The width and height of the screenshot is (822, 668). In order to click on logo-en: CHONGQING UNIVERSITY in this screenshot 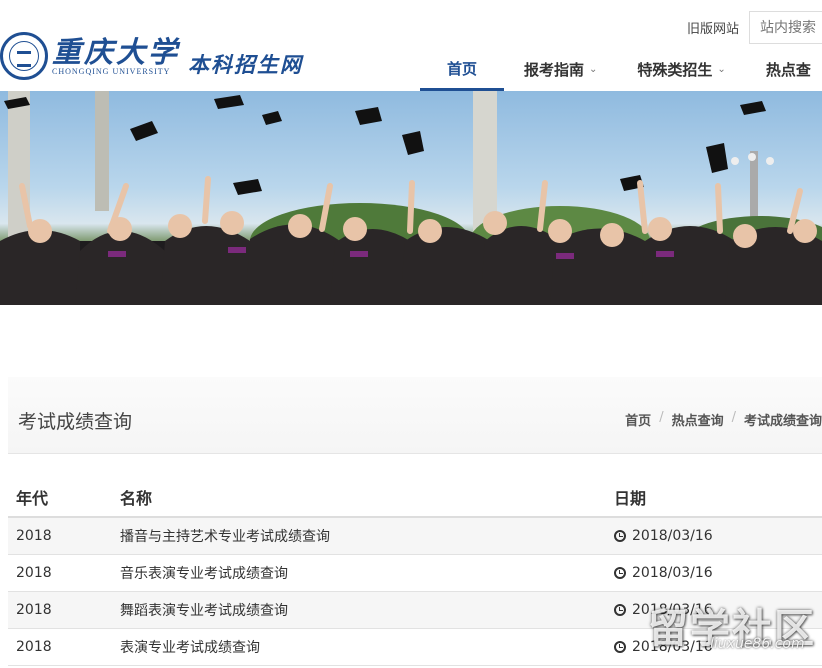, I will do `click(111, 71)`.